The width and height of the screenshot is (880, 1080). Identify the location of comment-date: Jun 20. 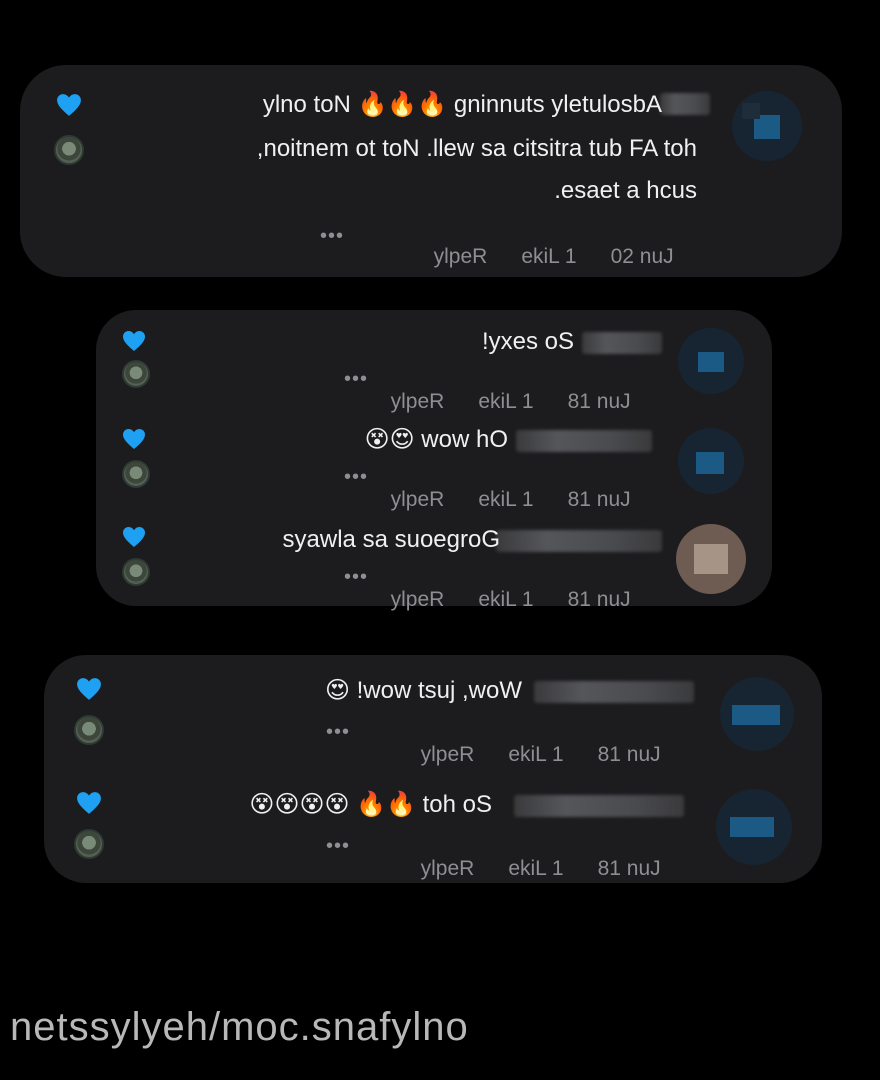
(642, 256).